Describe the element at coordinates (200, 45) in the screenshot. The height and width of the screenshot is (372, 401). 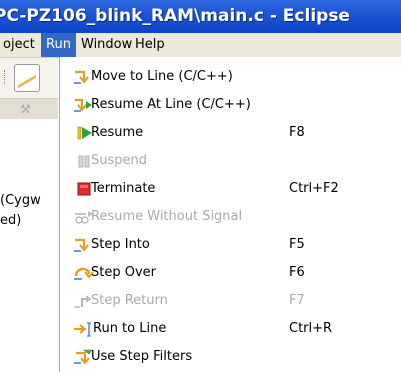
I see `menu-bar: oject Run Window Help` at that location.